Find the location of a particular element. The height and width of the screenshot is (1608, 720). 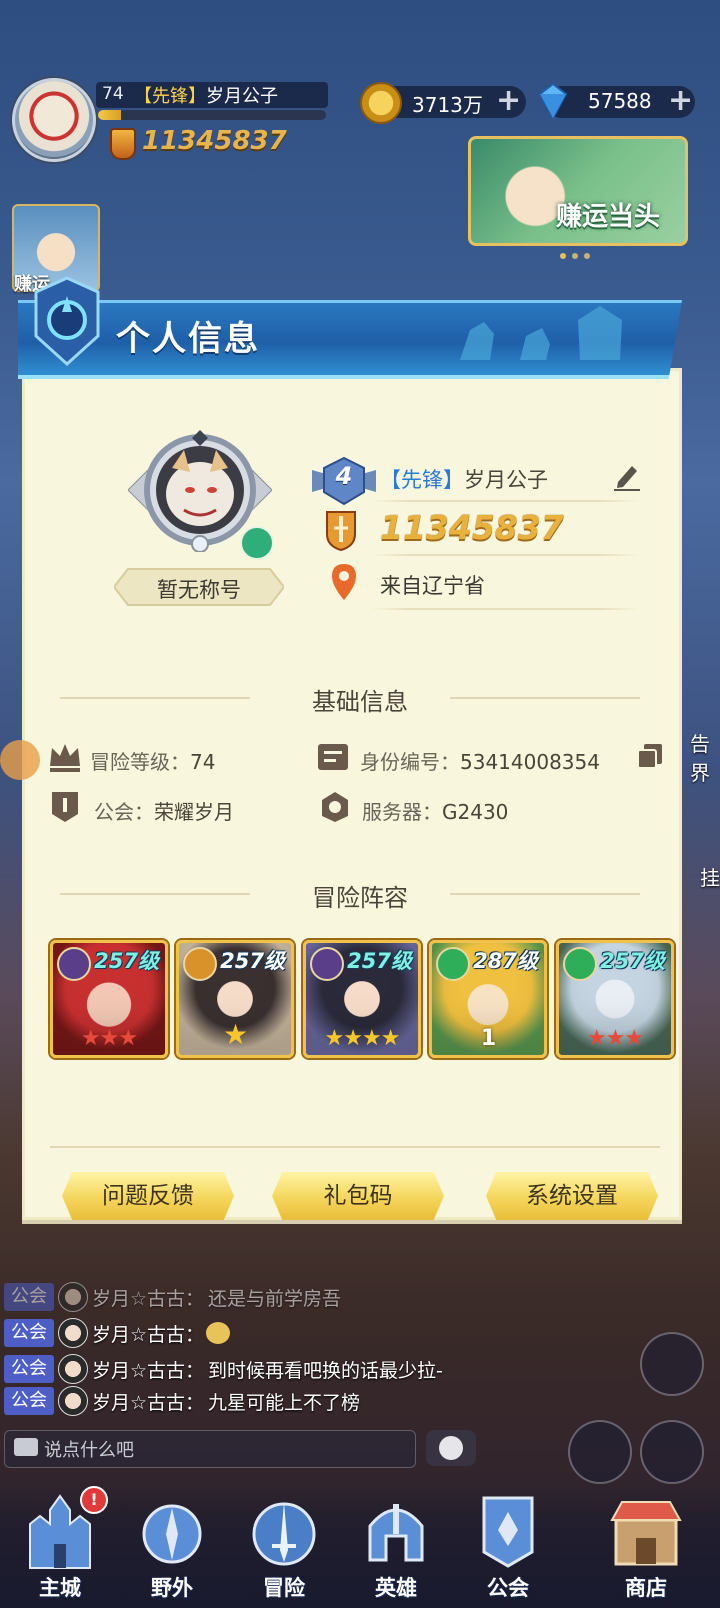

nav-guild: 公会 is located at coordinates (508, 1544).